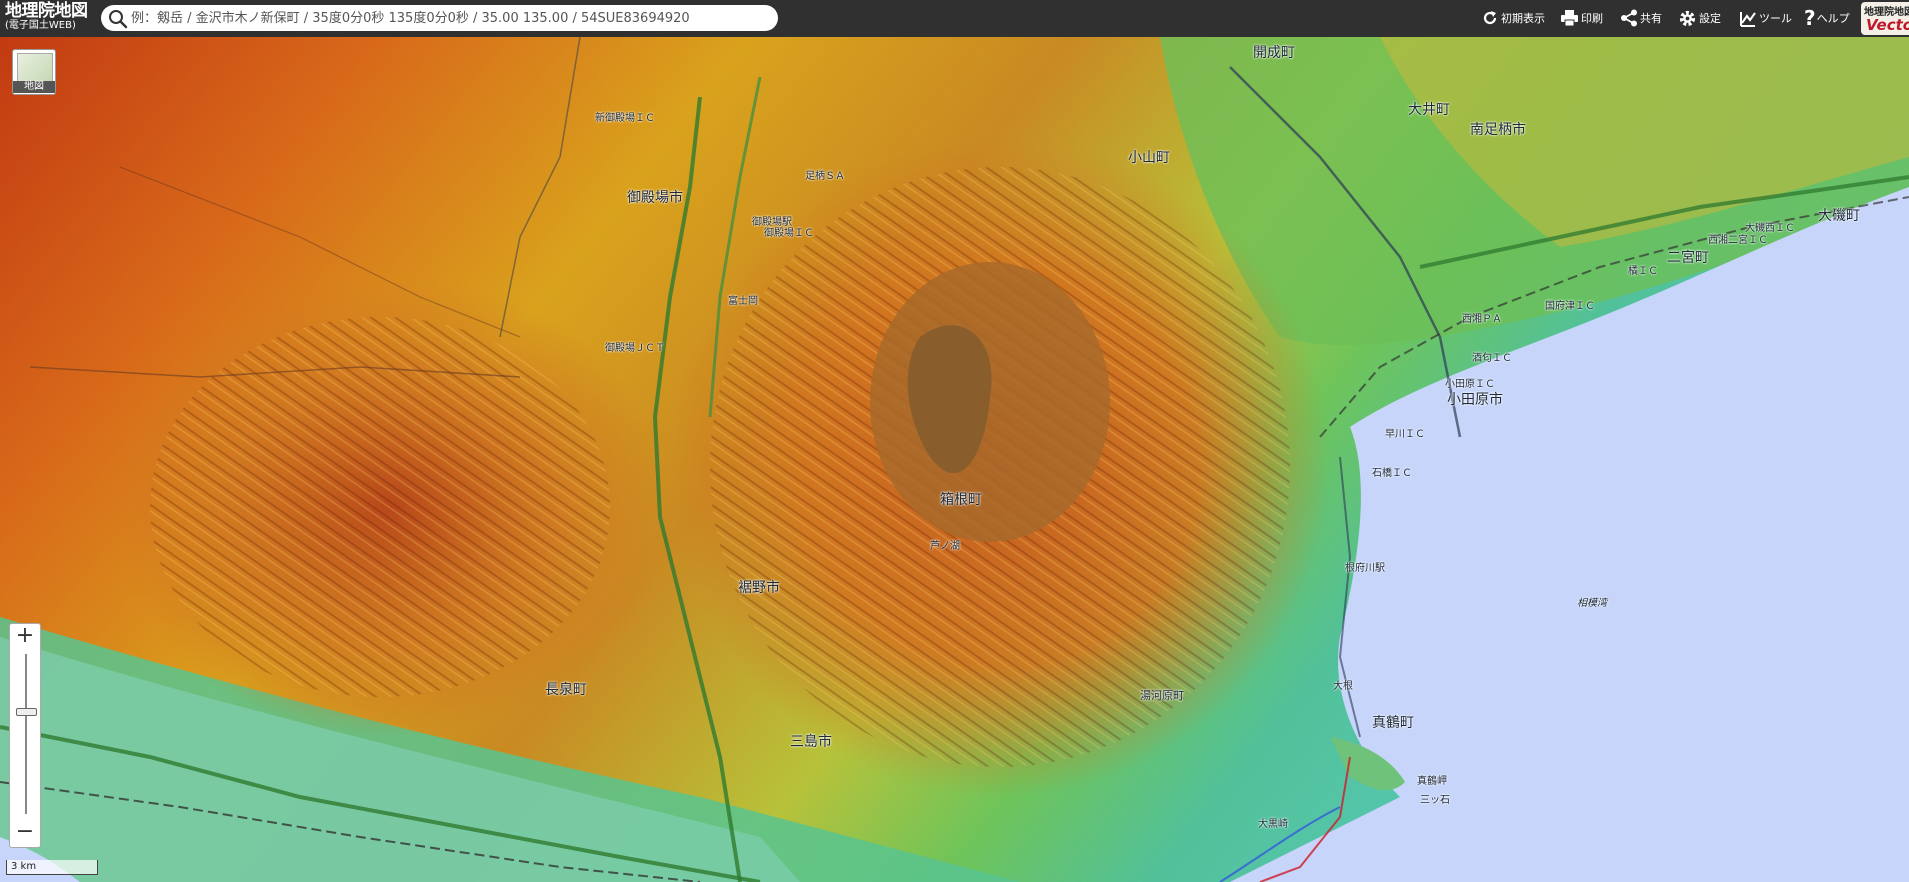 Image resolution: width=1909 pixels, height=882 pixels. What do you see at coordinates (759, 588) in the screenshot?
I see `label-susono-city: 裾野市` at bounding box center [759, 588].